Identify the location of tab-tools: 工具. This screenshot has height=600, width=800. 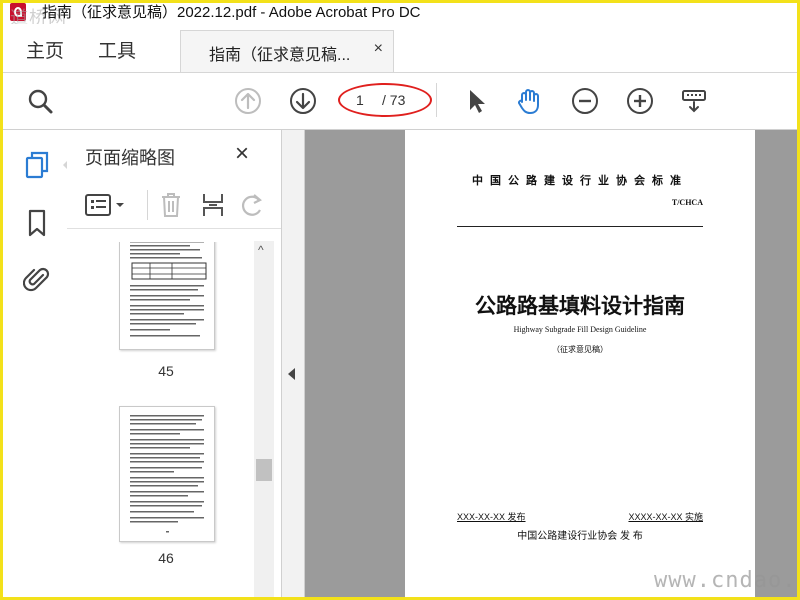
(117, 49).